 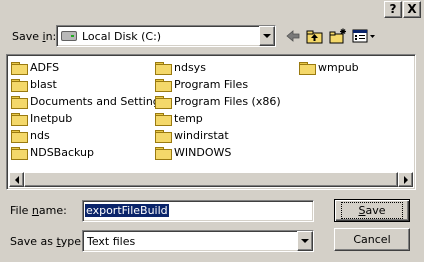 What do you see at coordinates (98, 101) in the screenshot?
I see `file-list-item-label: Documents and Settings` at bounding box center [98, 101].